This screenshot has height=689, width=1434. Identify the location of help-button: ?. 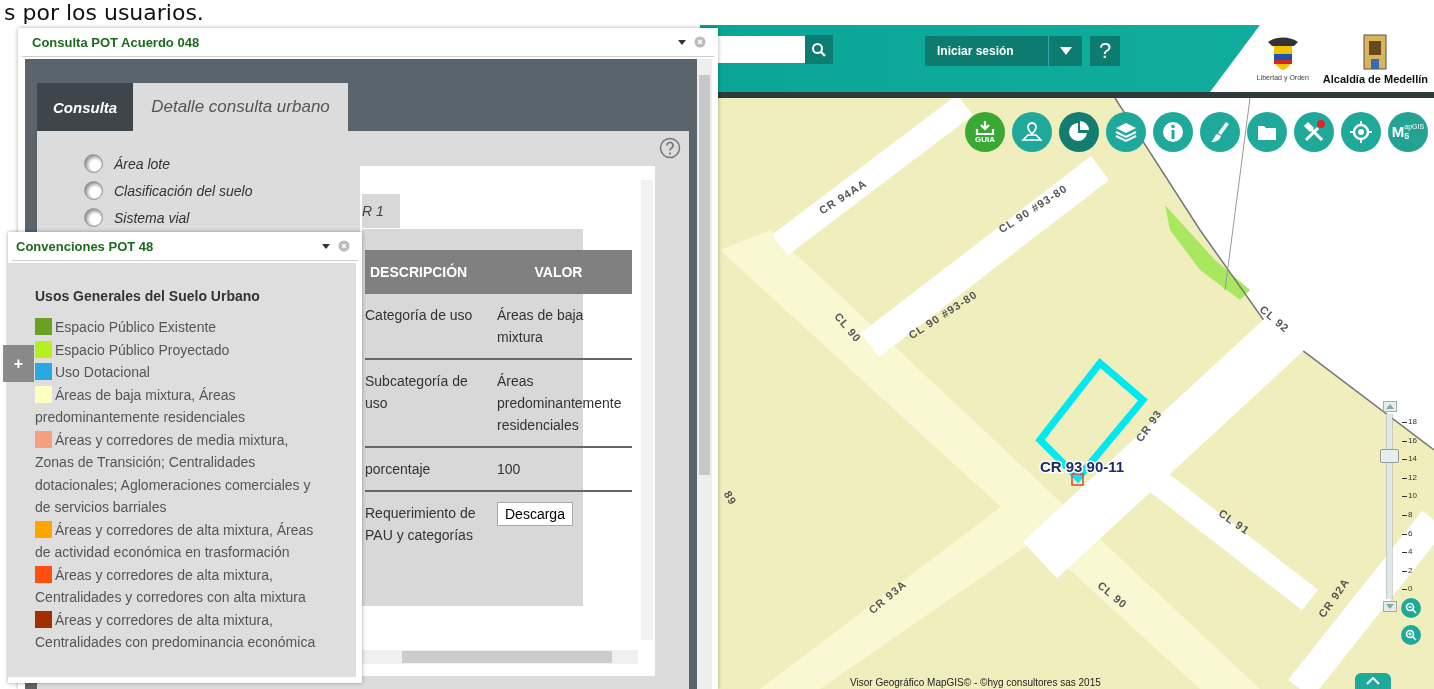
(1105, 51).